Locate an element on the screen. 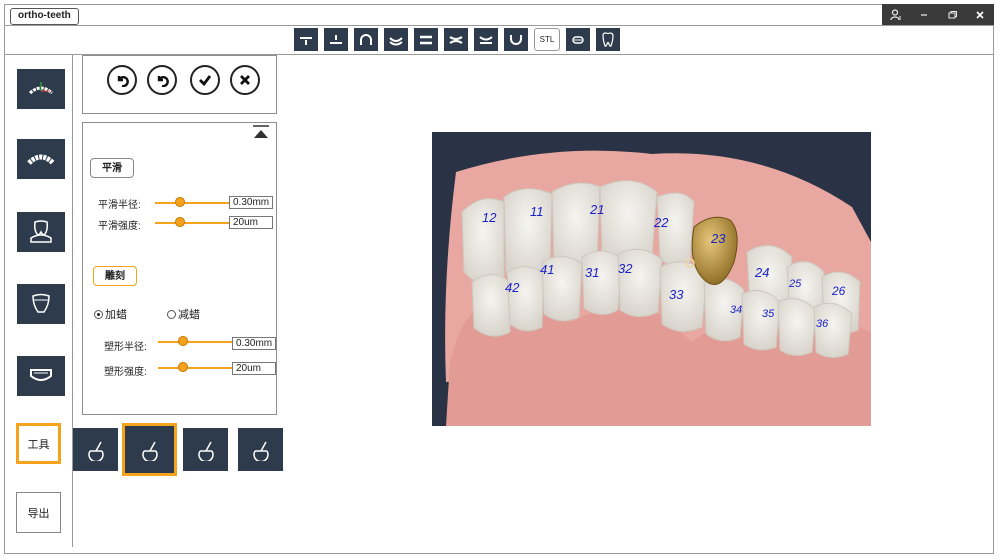  tooth-number: 26 is located at coordinates (839, 291).